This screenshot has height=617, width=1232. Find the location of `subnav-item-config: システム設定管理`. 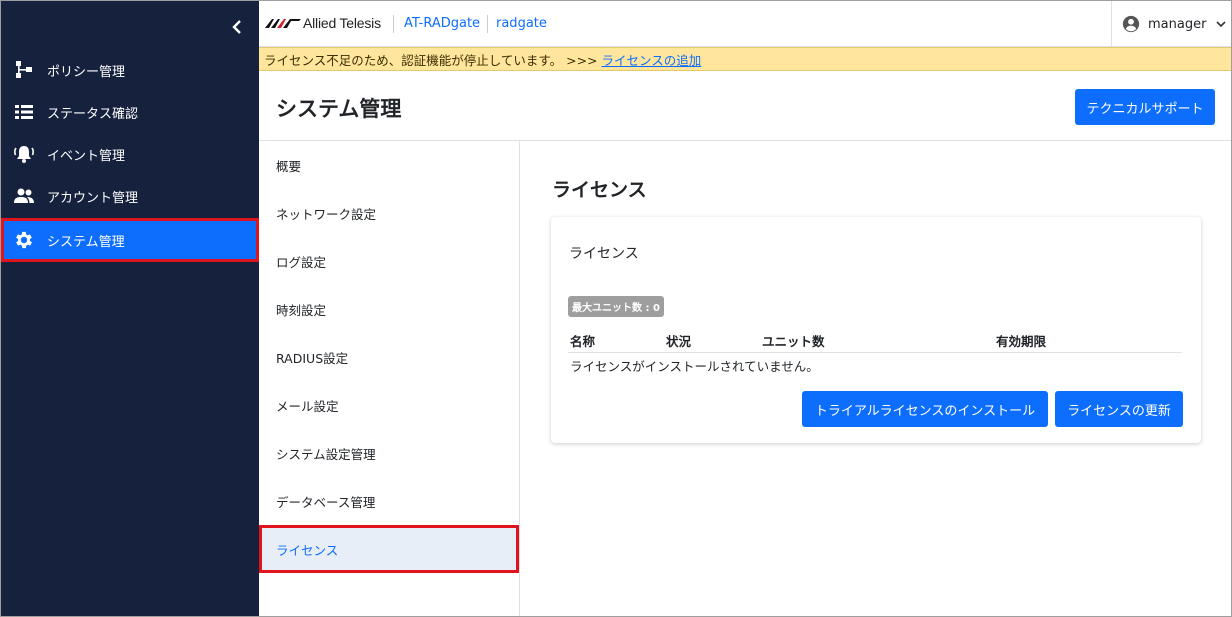

subnav-item-config: システム設定管理 is located at coordinates (389, 453).